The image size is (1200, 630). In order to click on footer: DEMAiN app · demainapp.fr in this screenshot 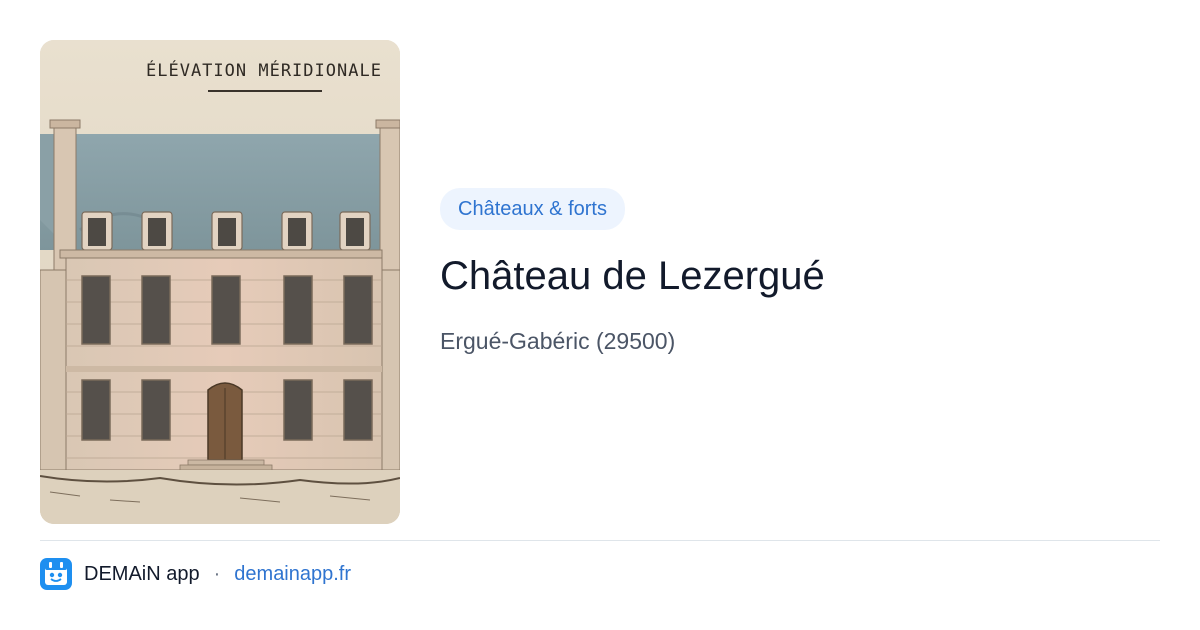, I will do `click(195, 574)`.